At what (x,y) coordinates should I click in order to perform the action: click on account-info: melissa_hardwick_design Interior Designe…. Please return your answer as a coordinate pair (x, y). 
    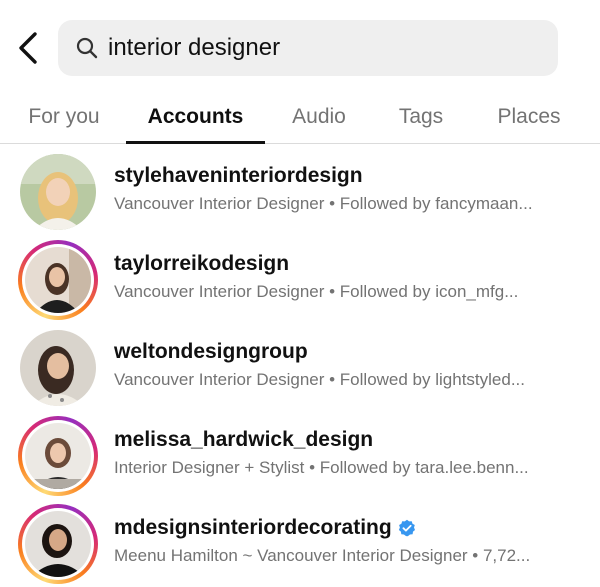
    Looking at the image, I should click on (354, 453).